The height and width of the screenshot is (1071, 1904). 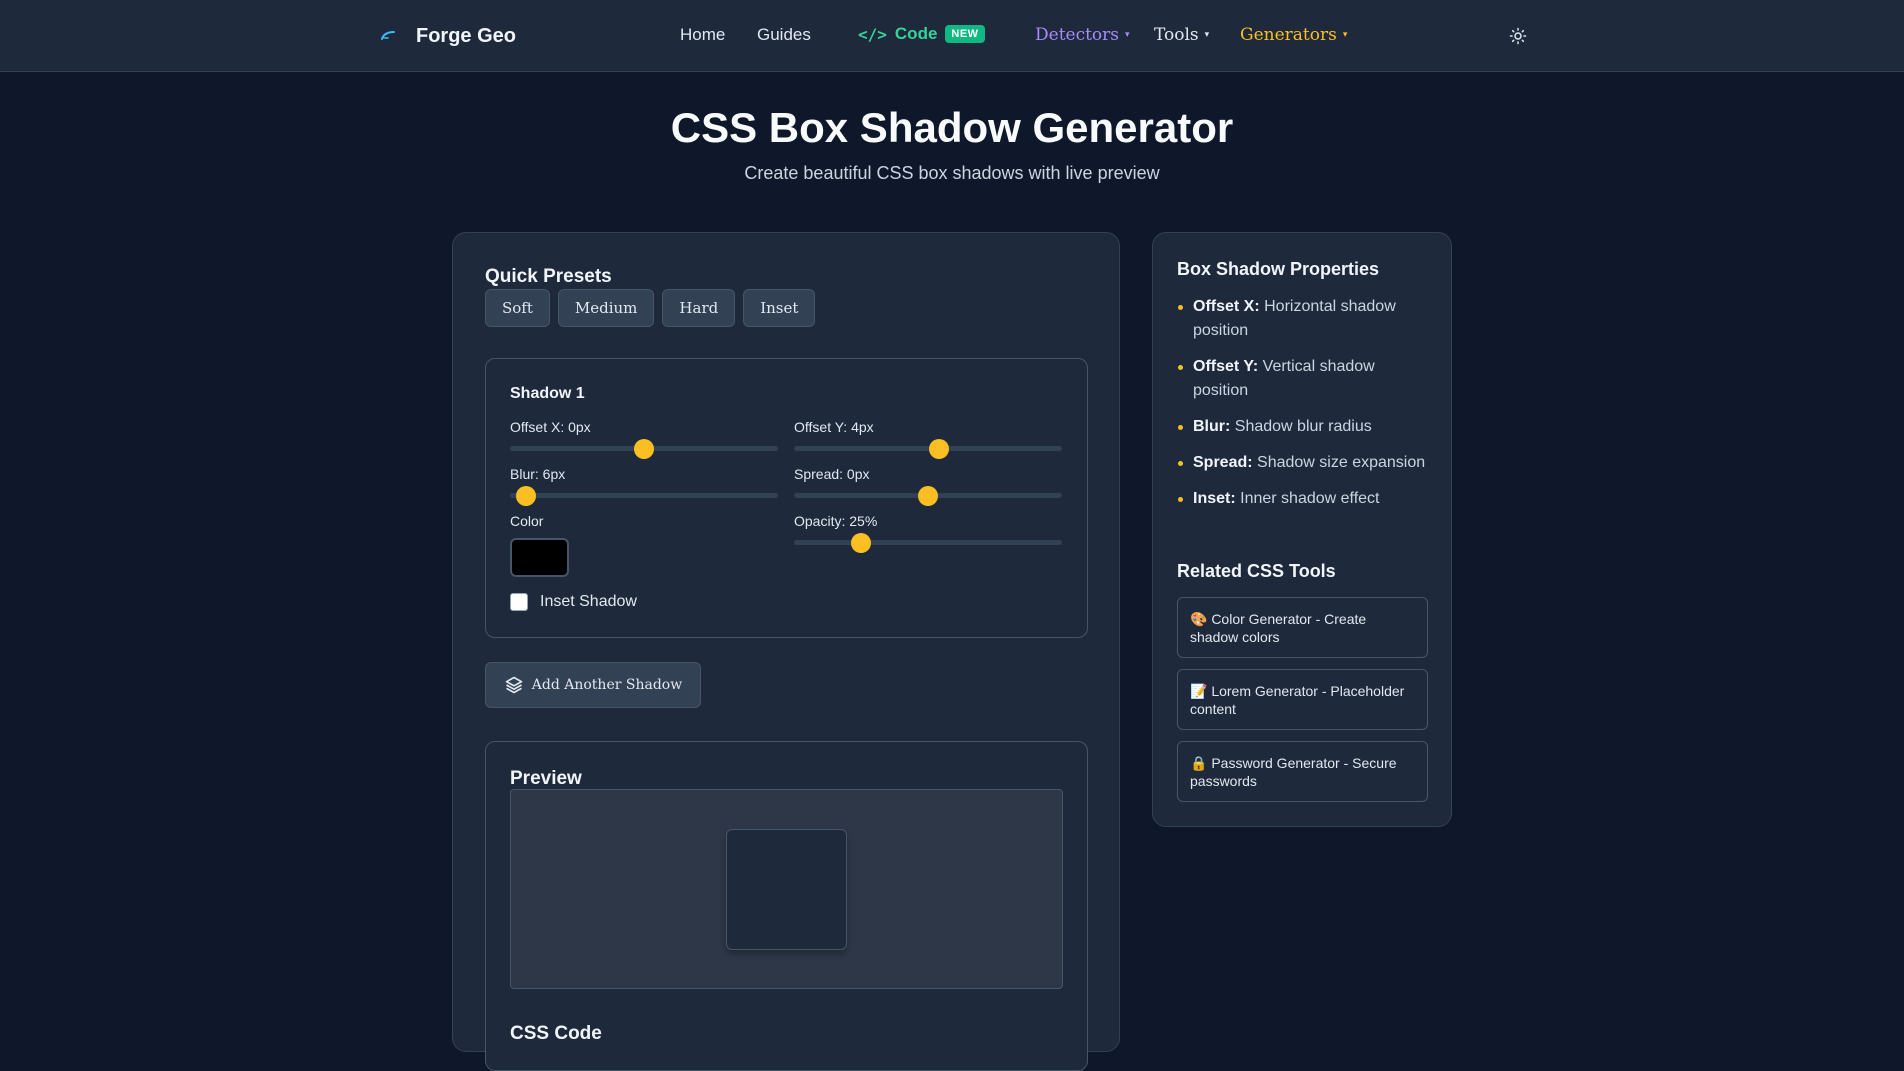 I want to click on preset-hard-button: Hard, so click(x=699, y=308).